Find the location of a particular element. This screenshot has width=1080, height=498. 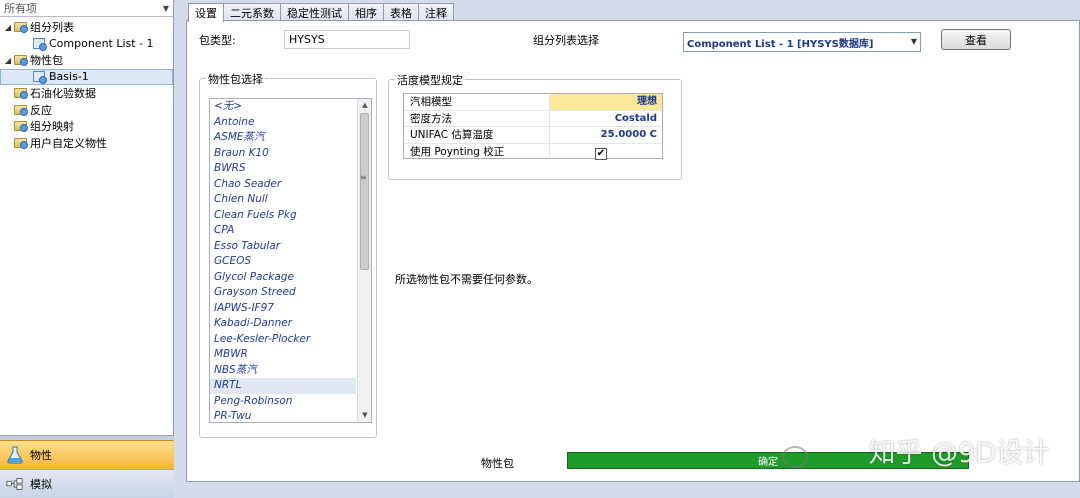

density-method-cell: Costald is located at coordinates (606, 119).